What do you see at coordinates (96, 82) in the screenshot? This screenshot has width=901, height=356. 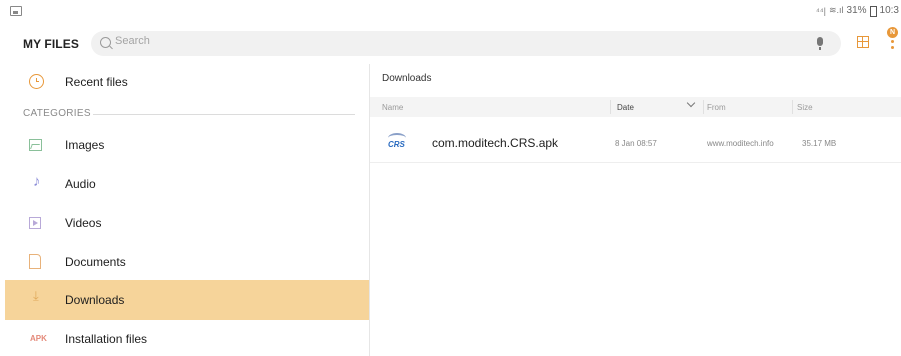 I see `sidebar-item-label: Recent files` at bounding box center [96, 82].